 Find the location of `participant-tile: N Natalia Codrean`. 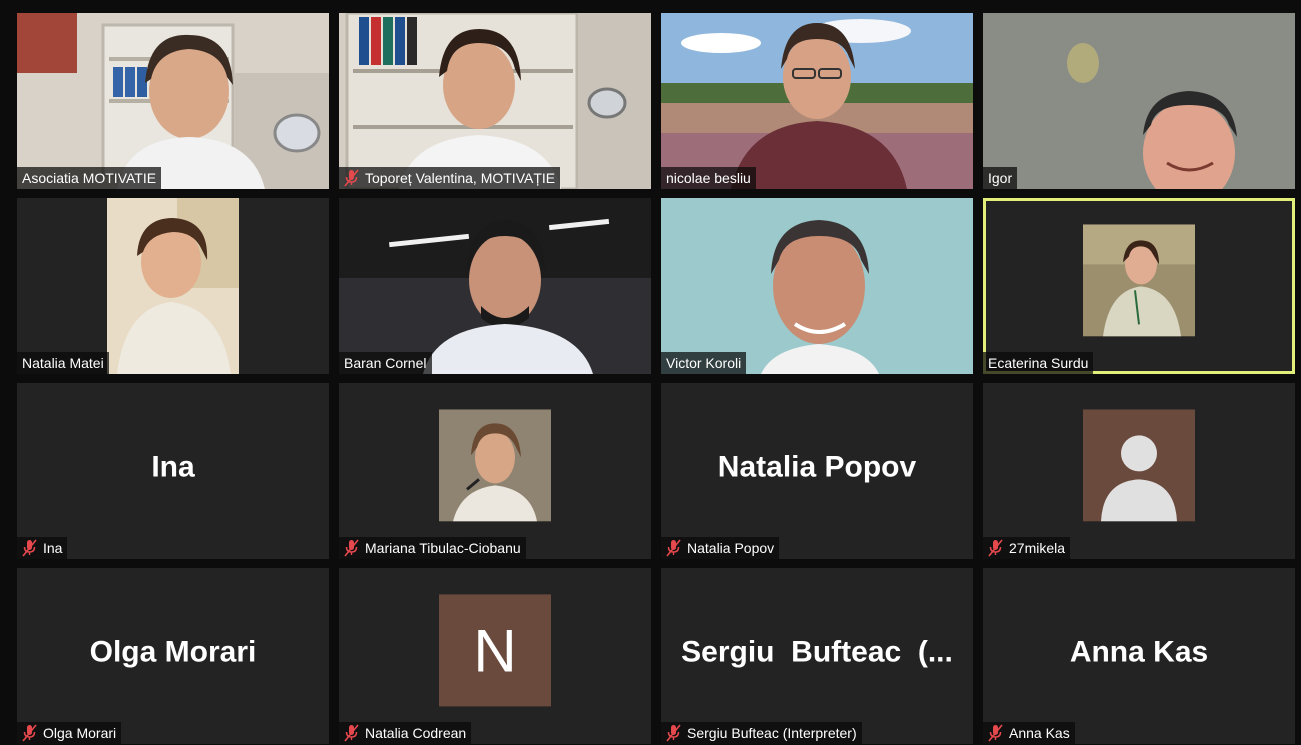

participant-tile: N Natalia Codrean is located at coordinates (495, 656).